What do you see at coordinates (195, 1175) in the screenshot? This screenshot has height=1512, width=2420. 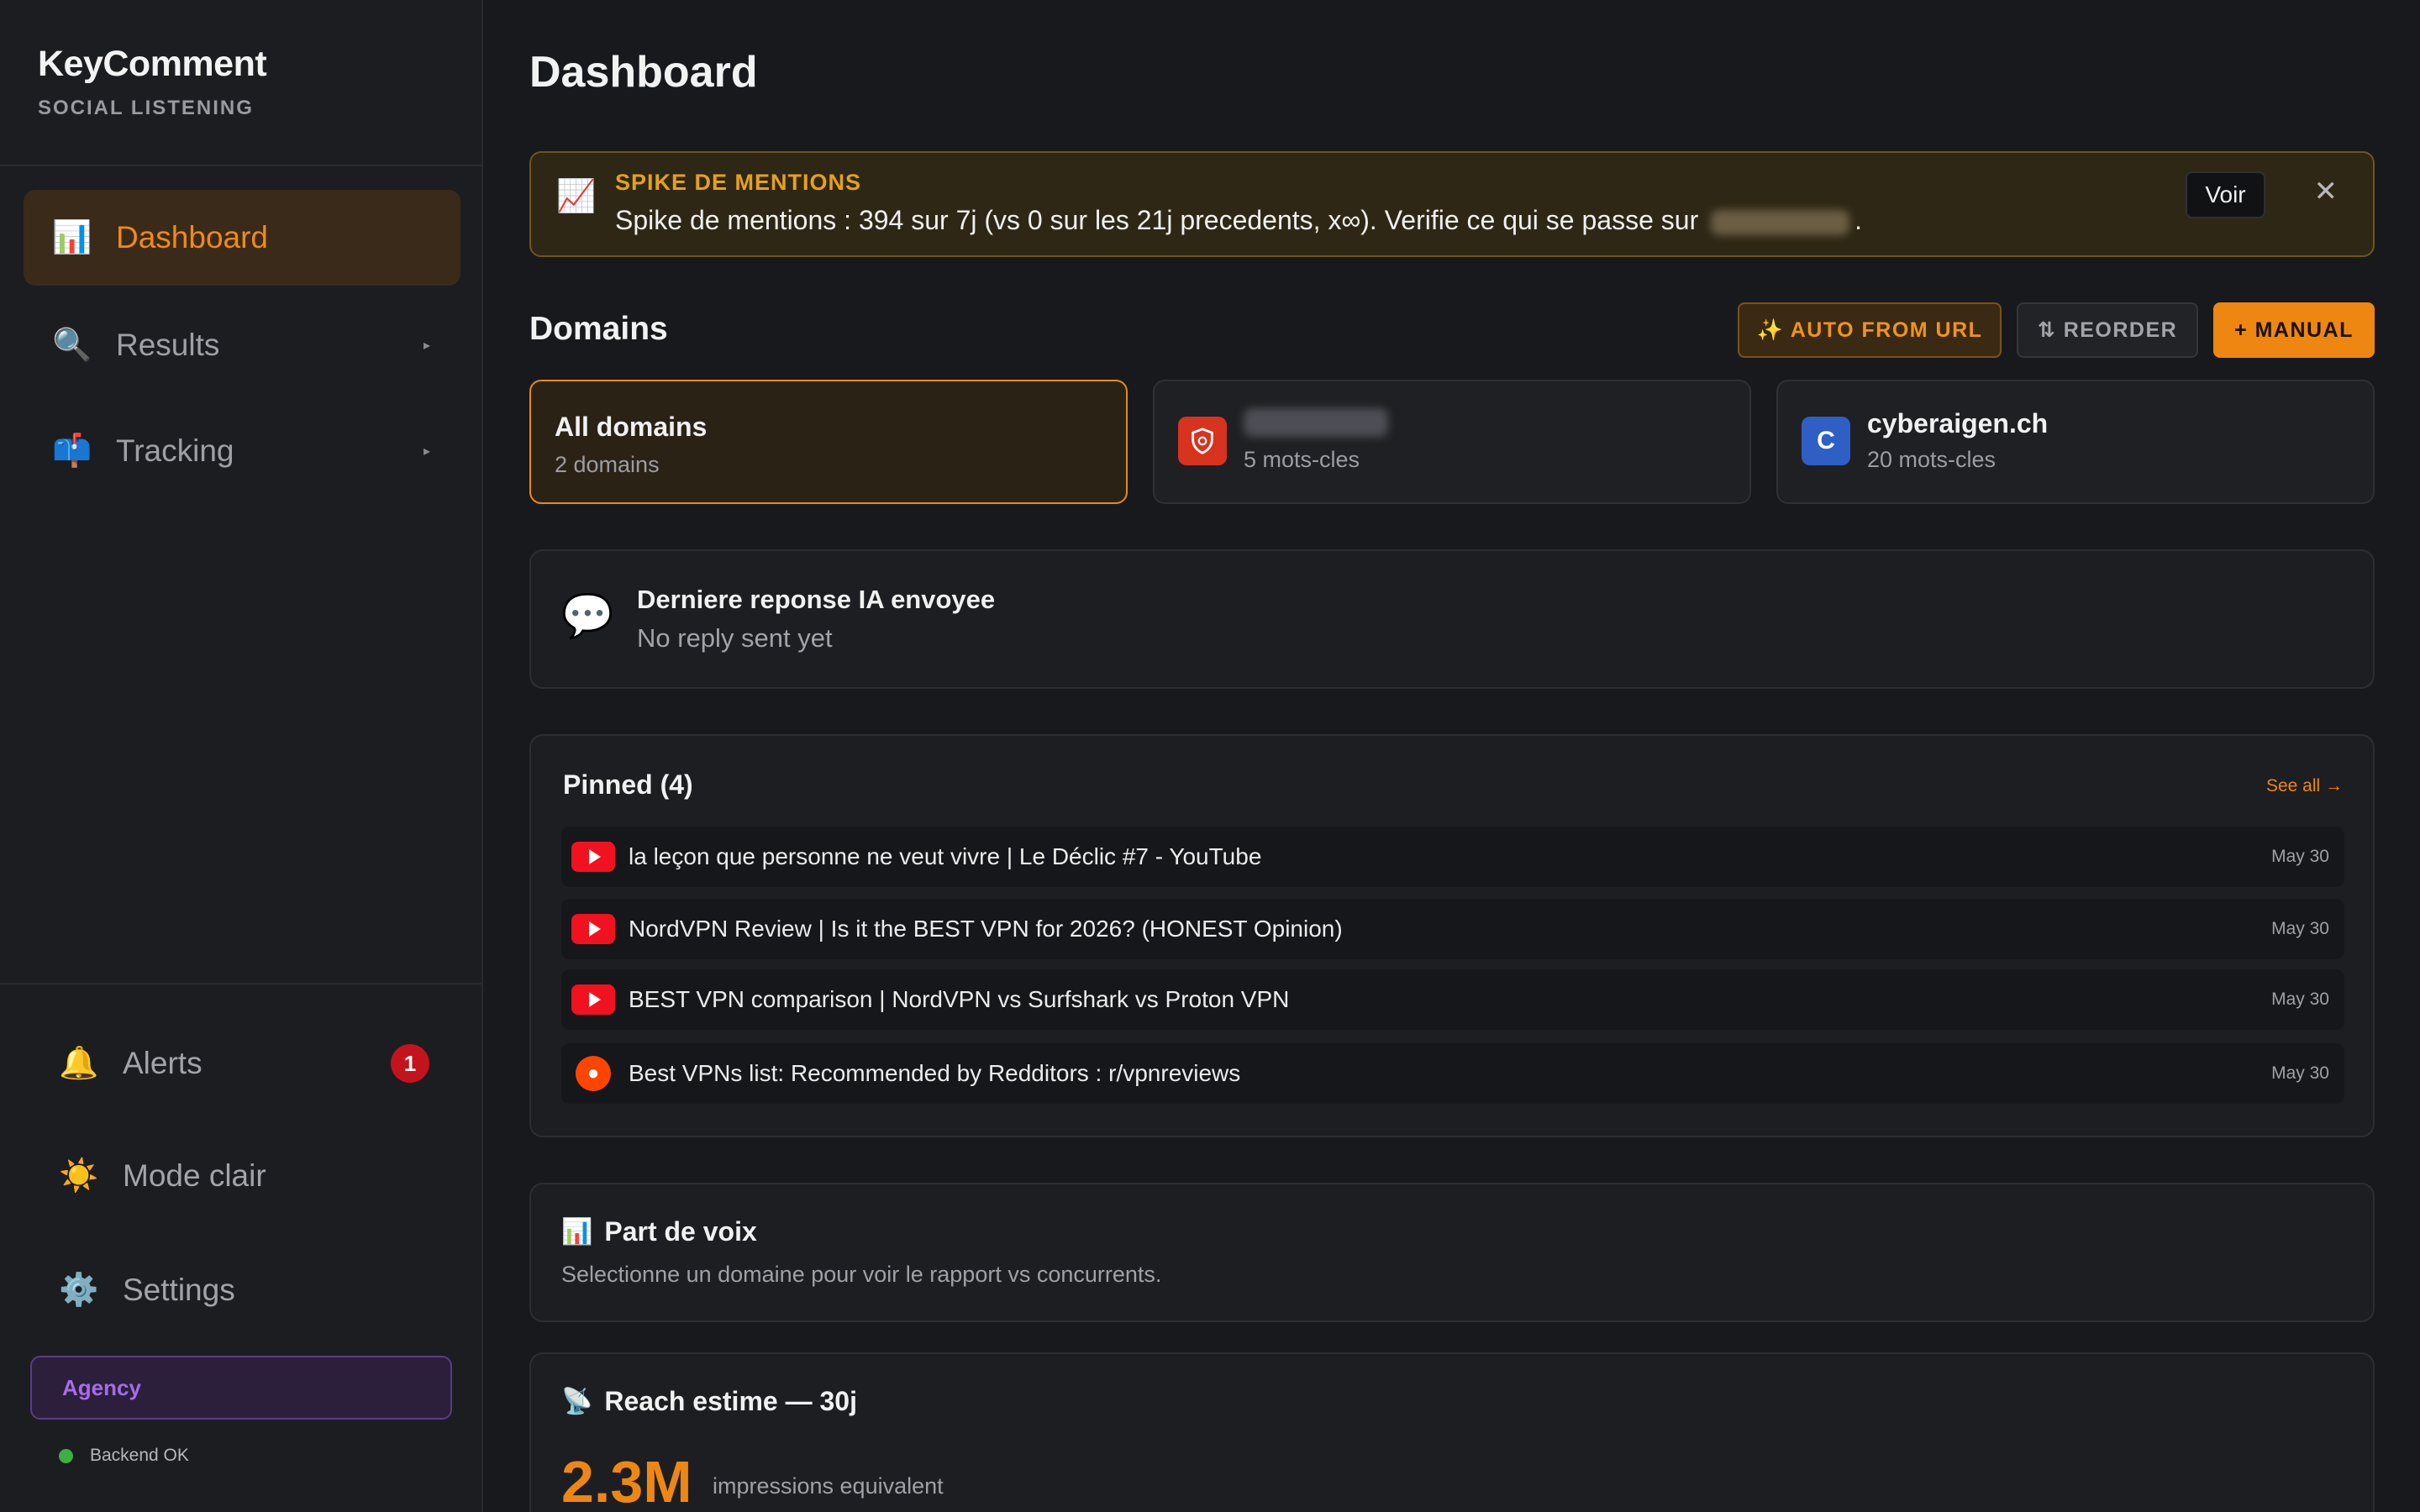 I see `sidebar-item-label: Mode clair` at bounding box center [195, 1175].